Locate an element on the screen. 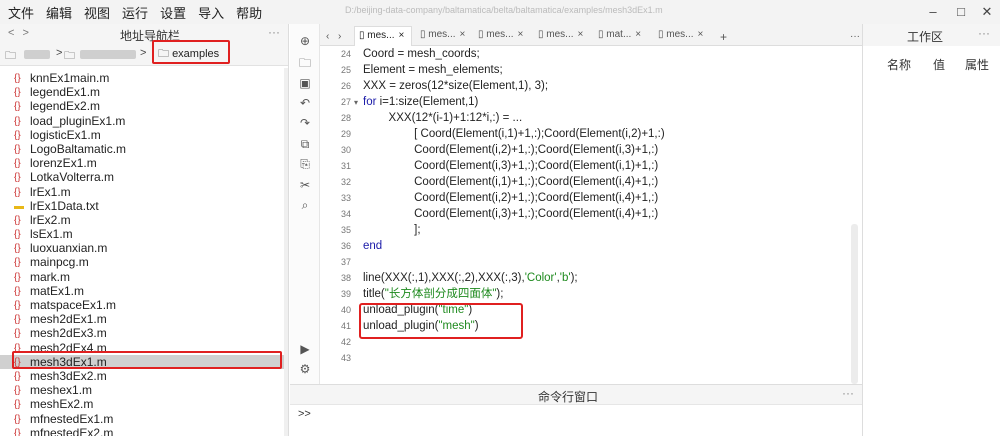  file-item: {} mainpcg.m is located at coordinates (144, 262).